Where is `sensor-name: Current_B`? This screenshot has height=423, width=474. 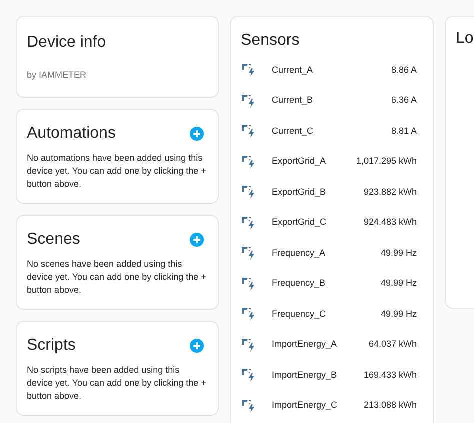 sensor-name: Current_B is located at coordinates (293, 100).